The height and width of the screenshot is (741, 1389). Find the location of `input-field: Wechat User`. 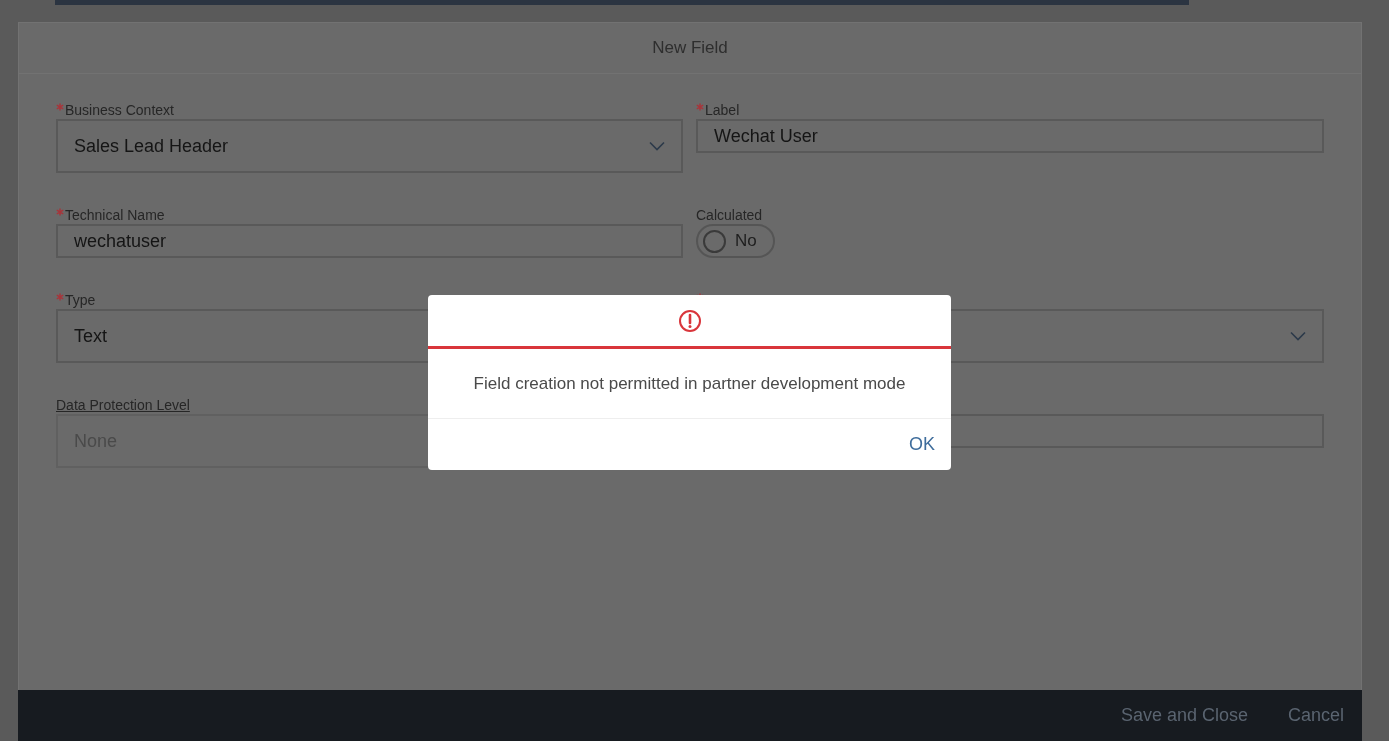

input-field: Wechat User is located at coordinates (1010, 136).